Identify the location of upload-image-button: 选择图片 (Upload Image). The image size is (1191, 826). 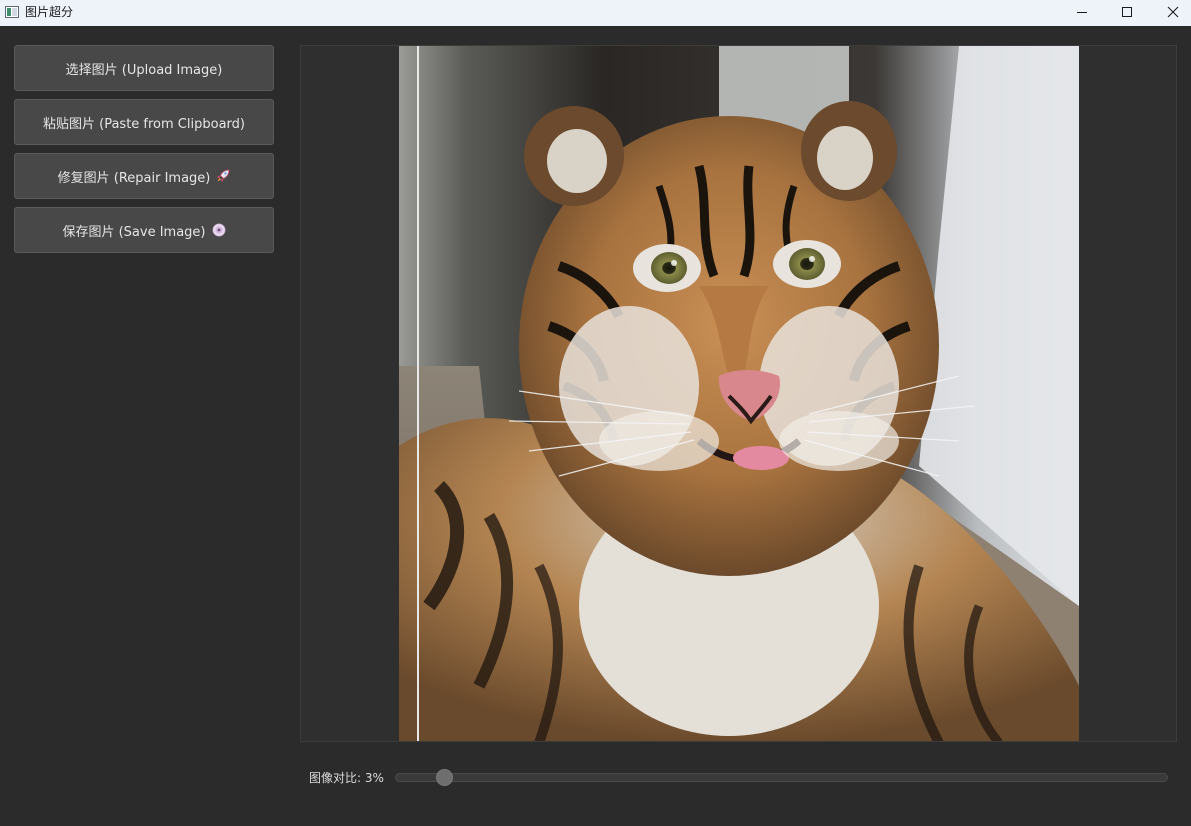
(144, 68).